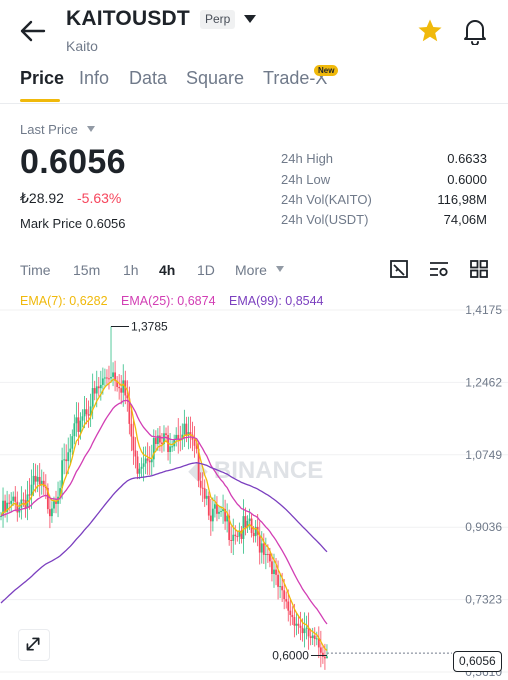 The image size is (508, 680). I want to click on price-type-dropdown-icon, so click(91, 129).